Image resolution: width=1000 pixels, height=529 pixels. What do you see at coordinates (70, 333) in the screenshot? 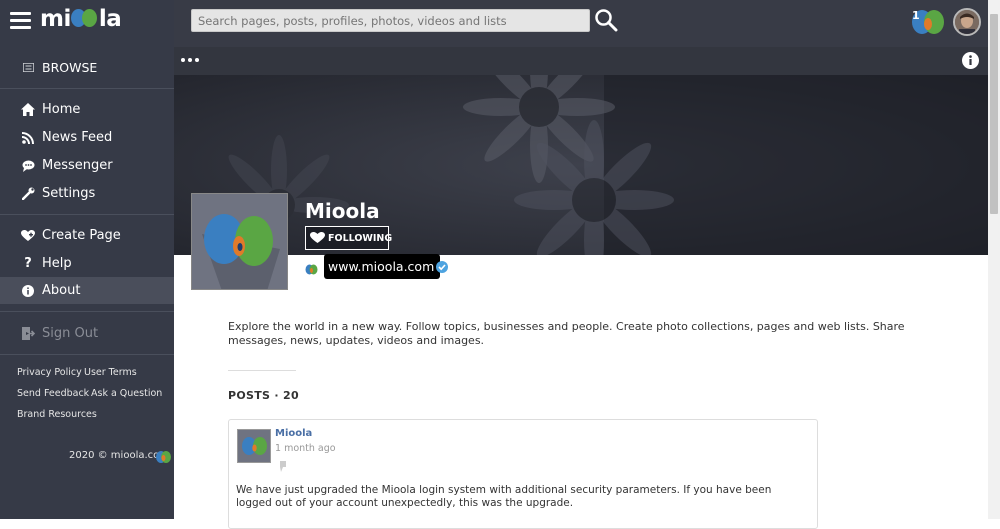
I see `sidebar-item-label: Sign Out` at bounding box center [70, 333].